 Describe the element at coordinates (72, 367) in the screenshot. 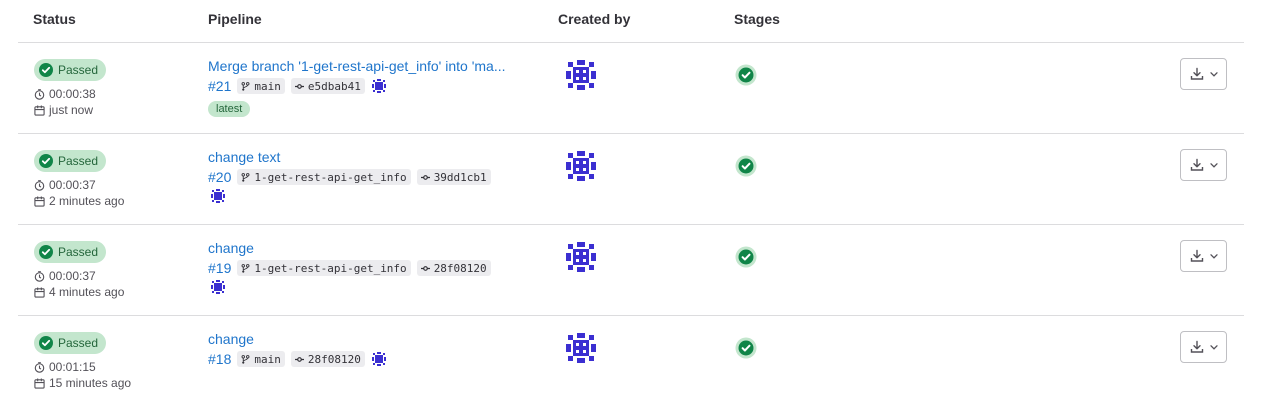

I see `duration-value: 00:01:15` at that location.